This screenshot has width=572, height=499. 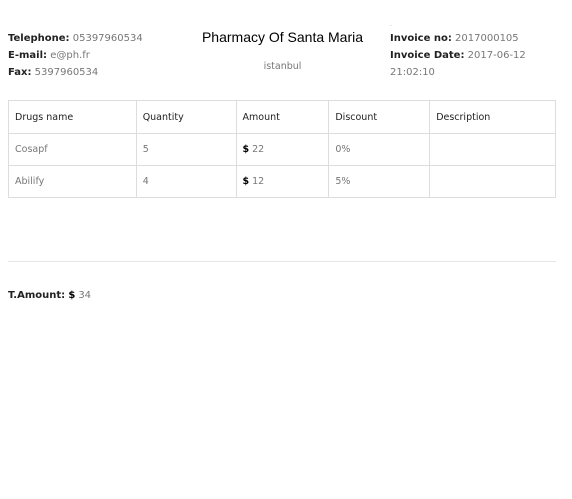 What do you see at coordinates (37, 295) in the screenshot?
I see `total-amount-label: T.Amount:` at bounding box center [37, 295].